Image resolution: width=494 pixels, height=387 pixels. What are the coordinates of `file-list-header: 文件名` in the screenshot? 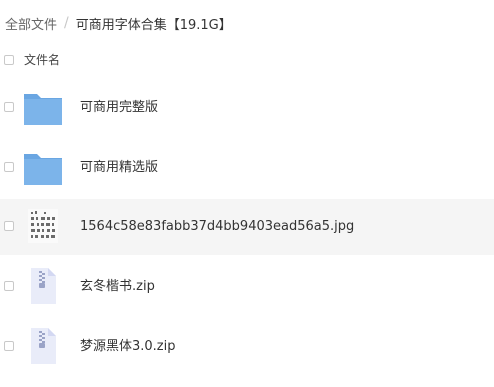 It's located at (247, 60).